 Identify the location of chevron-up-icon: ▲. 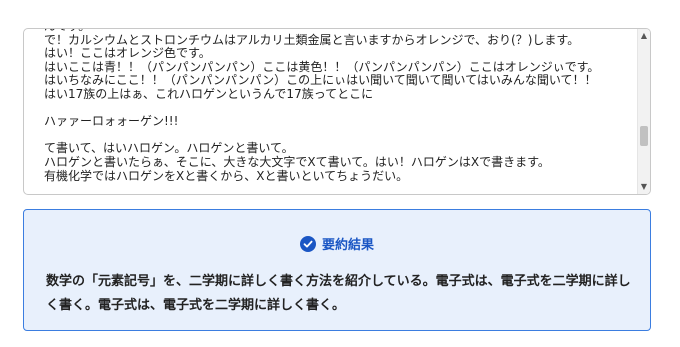
(644, 36).